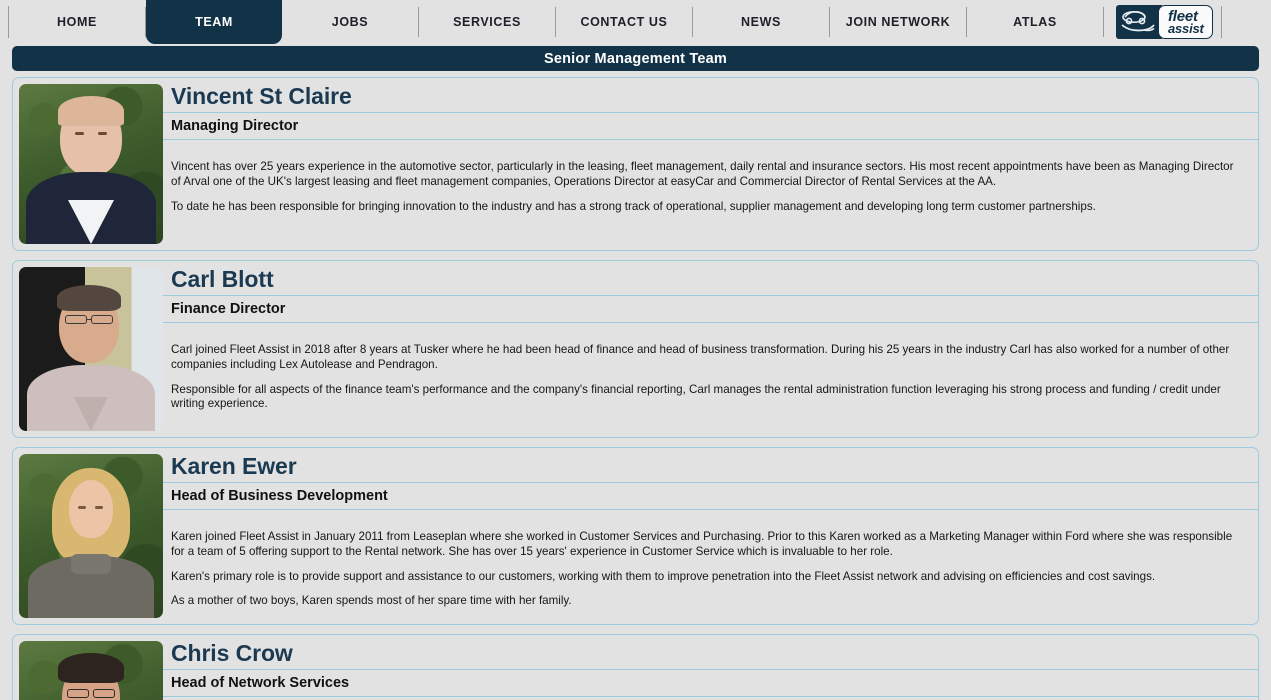 The height and width of the screenshot is (700, 1271). Describe the element at coordinates (710, 309) in the screenshot. I see `profile-role: Finance Director` at that location.